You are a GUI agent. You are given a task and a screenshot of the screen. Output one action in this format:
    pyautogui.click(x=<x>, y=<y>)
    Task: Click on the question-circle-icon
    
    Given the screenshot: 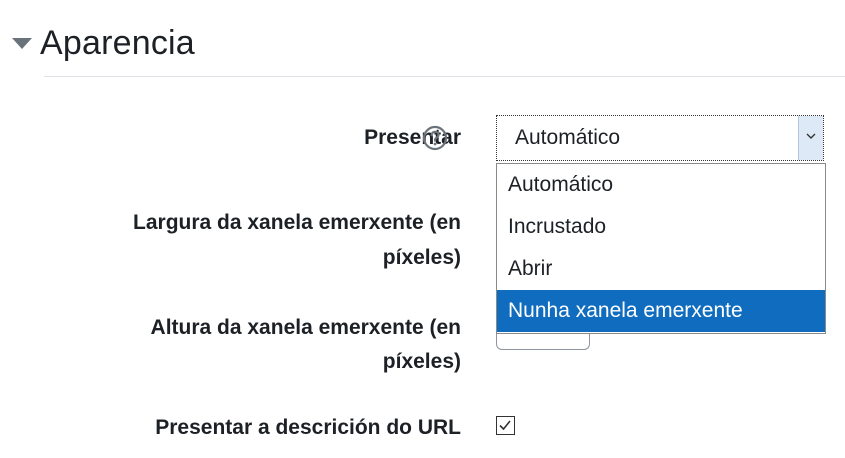 What is the action you would take?
    pyautogui.click(x=435, y=138)
    